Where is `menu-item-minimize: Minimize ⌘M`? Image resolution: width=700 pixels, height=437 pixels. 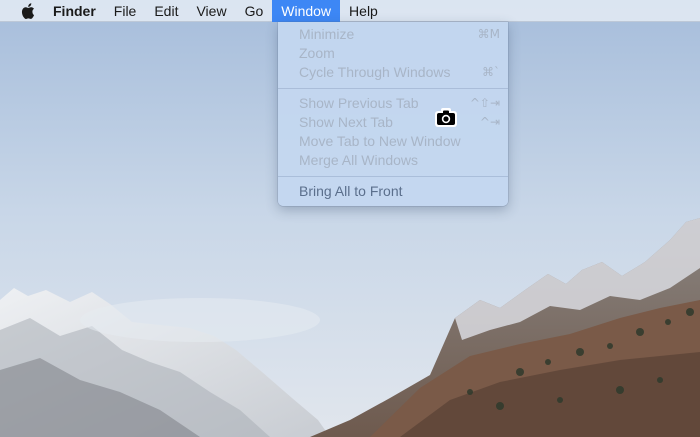 menu-item-minimize: Minimize ⌘M is located at coordinates (393, 34).